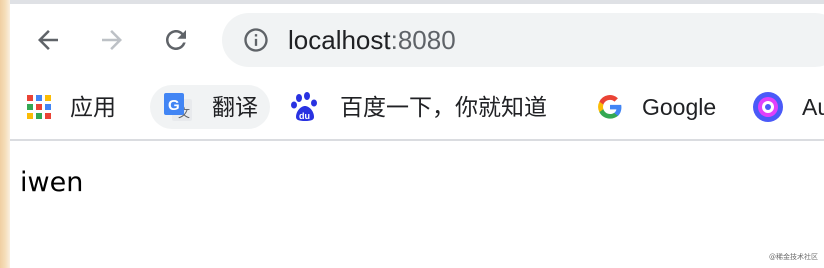  I want to click on reload-button, so click(176, 40).